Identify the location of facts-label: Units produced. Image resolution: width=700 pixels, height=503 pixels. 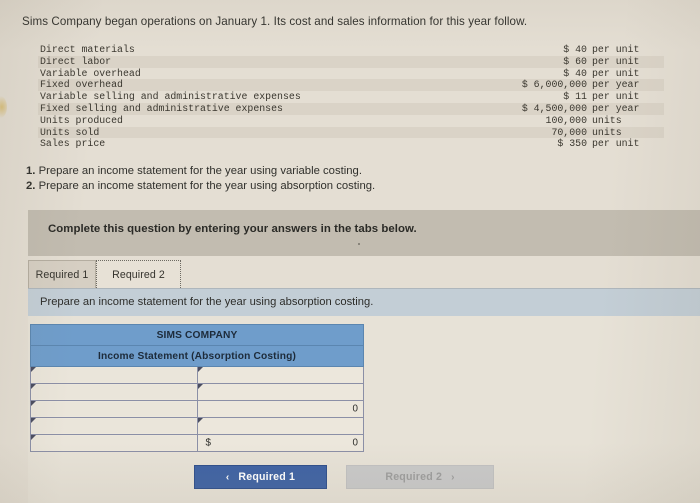
(81, 120).